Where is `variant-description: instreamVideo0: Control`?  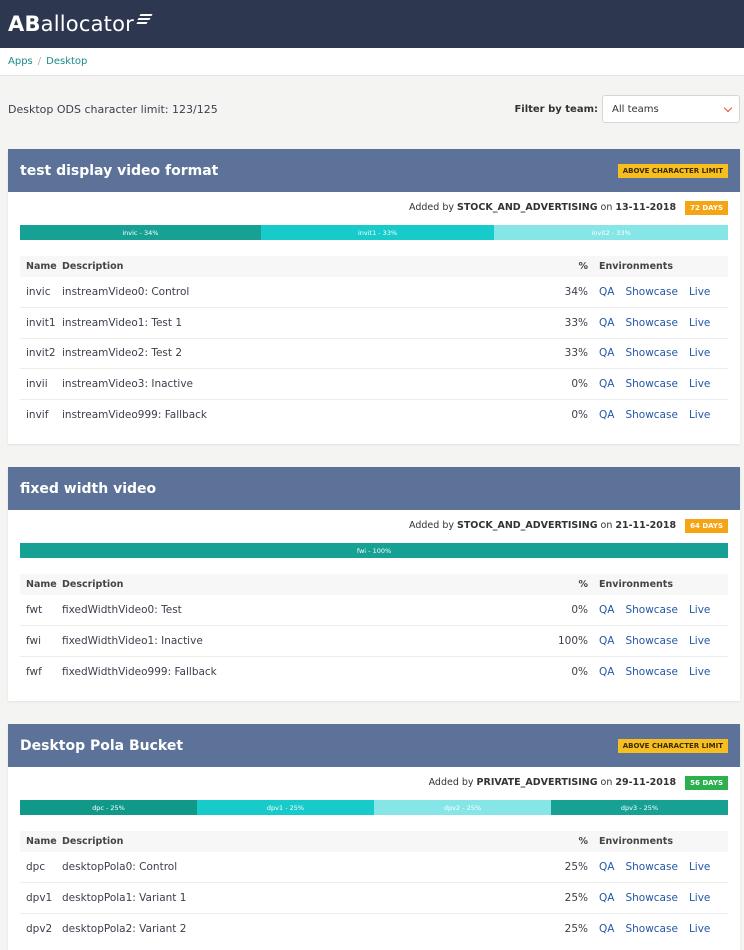
variant-description: instreamVideo0: Control is located at coordinates (126, 292).